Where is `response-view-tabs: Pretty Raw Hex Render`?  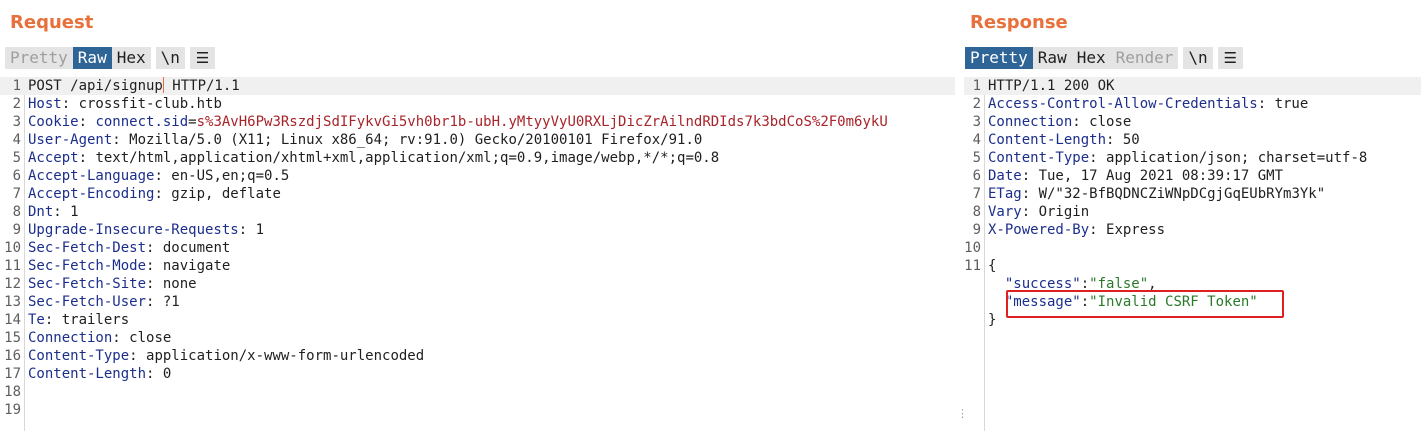 response-view-tabs: Pretty Raw Hex Render is located at coordinates (1072, 58).